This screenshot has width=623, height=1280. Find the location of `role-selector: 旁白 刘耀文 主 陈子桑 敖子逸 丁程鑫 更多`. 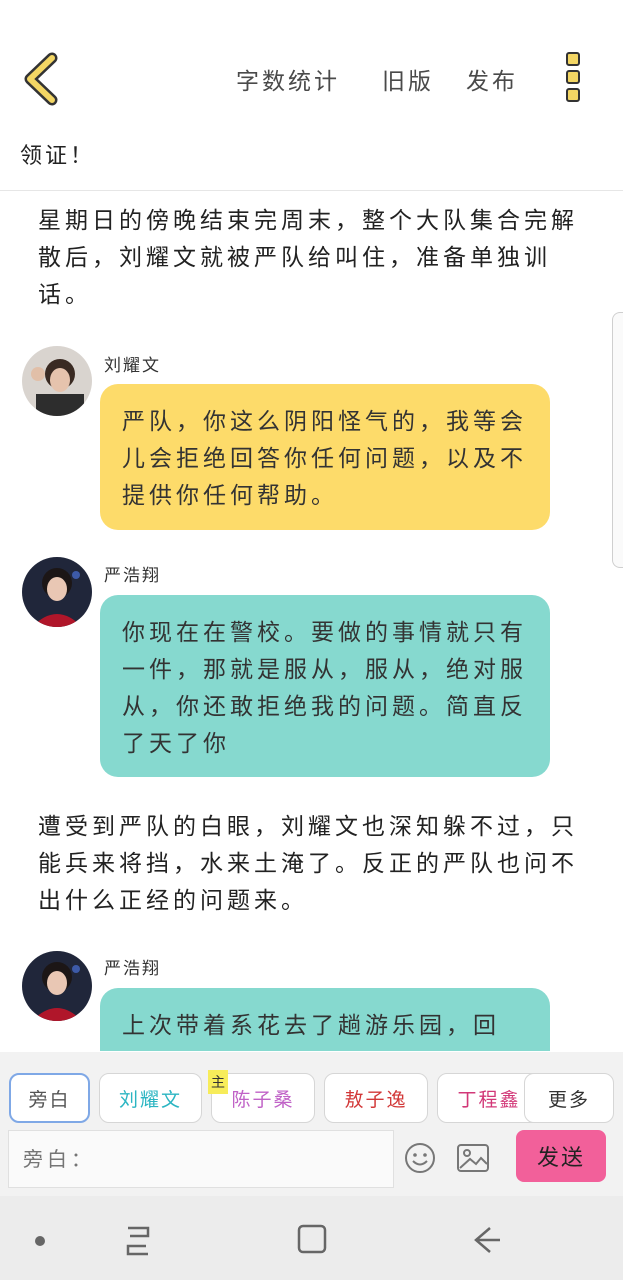

role-selector: 旁白 刘耀文 主 陈子桑 敖子逸 丁程鑫 更多 is located at coordinates (311, 1091).